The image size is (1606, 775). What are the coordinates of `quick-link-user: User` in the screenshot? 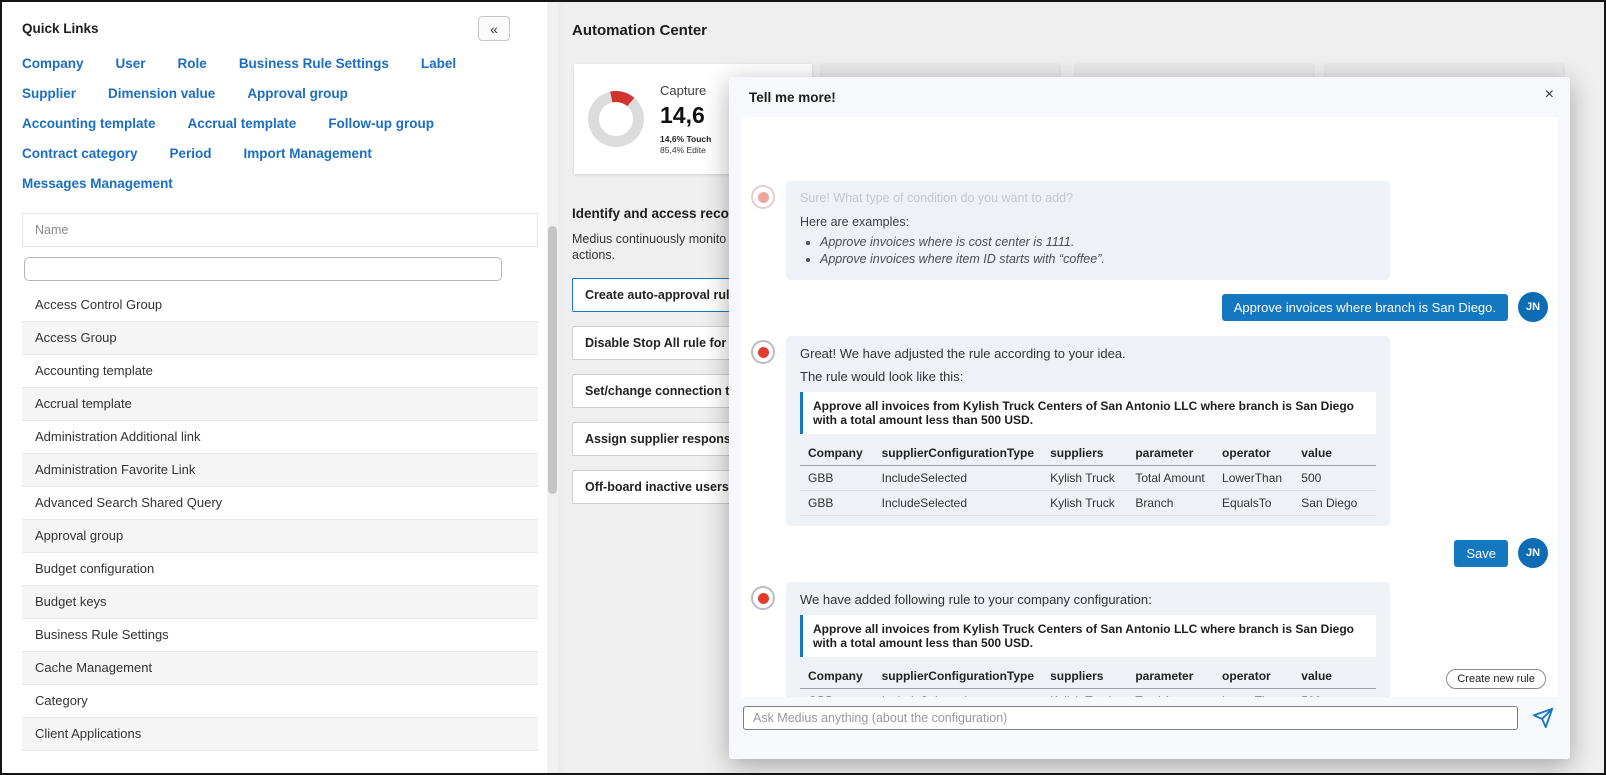 It's located at (131, 63).